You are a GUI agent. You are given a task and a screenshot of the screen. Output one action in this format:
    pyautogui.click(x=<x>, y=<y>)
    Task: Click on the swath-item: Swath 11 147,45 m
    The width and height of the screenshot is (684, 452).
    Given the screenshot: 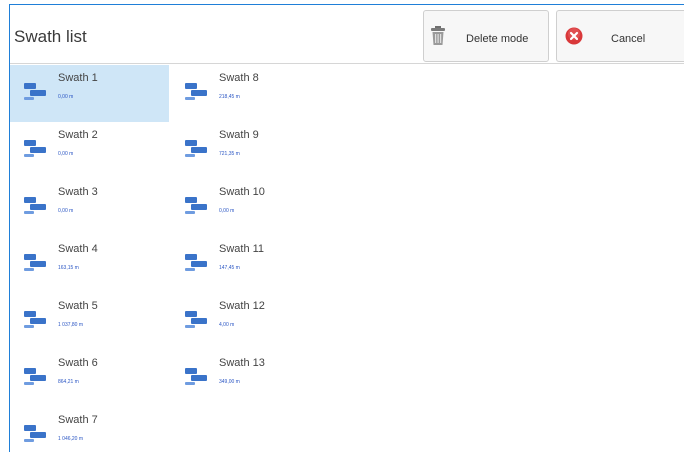 What is the action you would take?
    pyautogui.click(x=250, y=264)
    